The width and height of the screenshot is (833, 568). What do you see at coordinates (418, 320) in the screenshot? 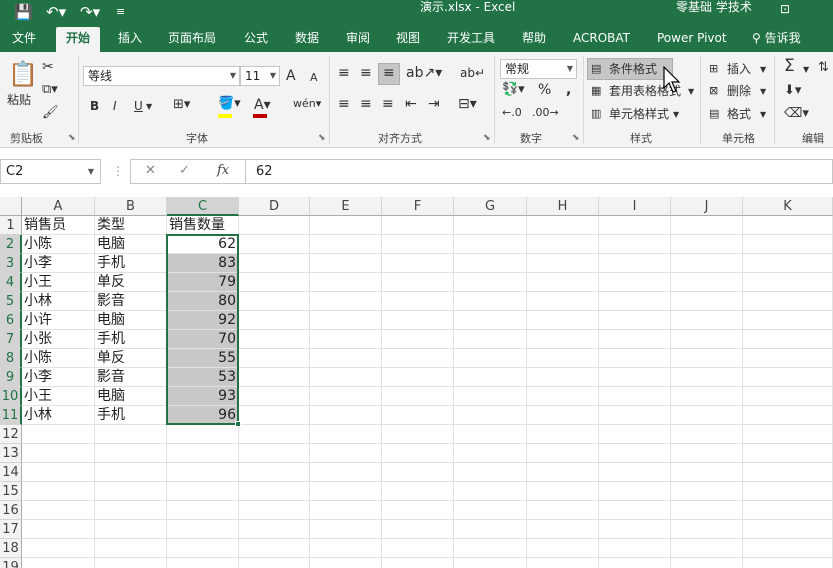
I see `cell-f6` at bounding box center [418, 320].